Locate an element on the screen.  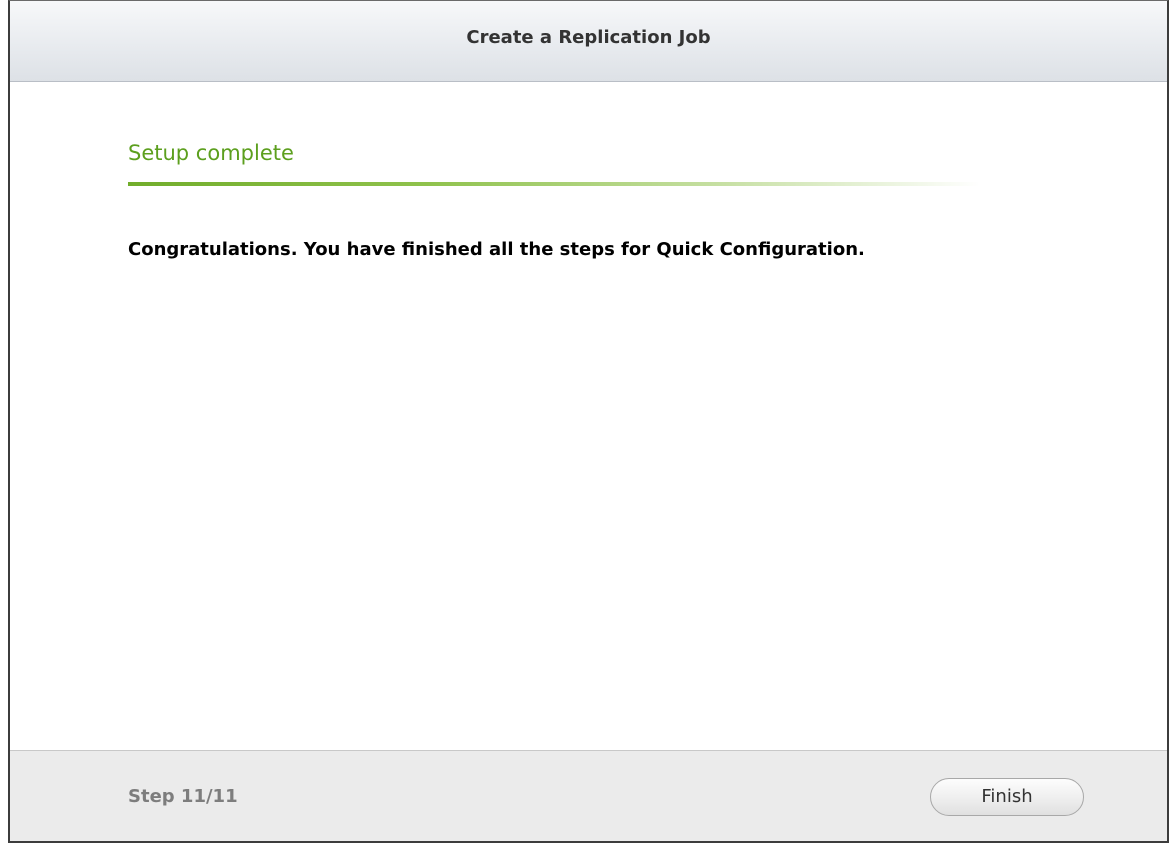
section-heading: Setup complete is located at coordinates (211, 153).